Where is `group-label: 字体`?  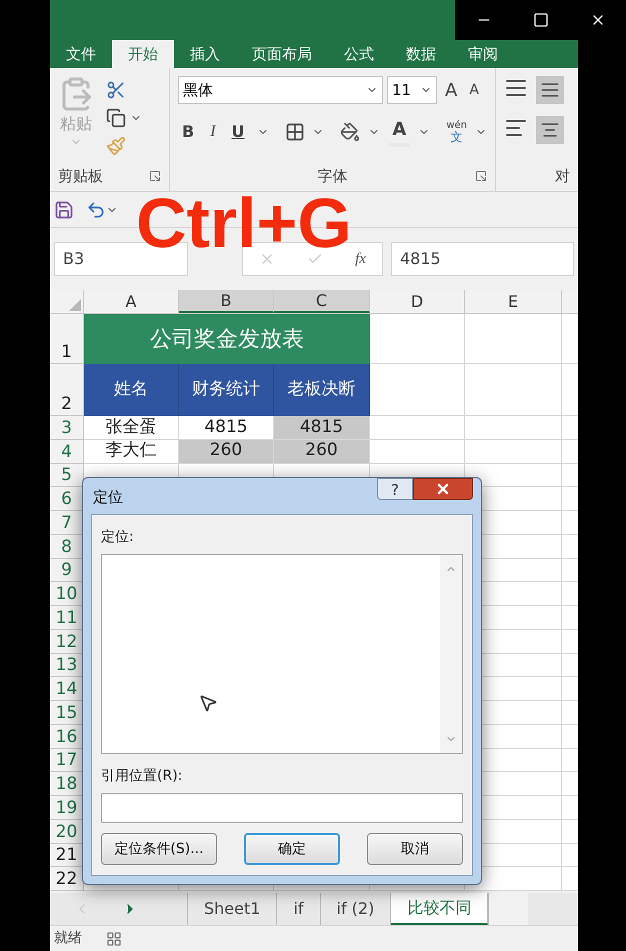 group-label: 字体 is located at coordinates (333, 176).